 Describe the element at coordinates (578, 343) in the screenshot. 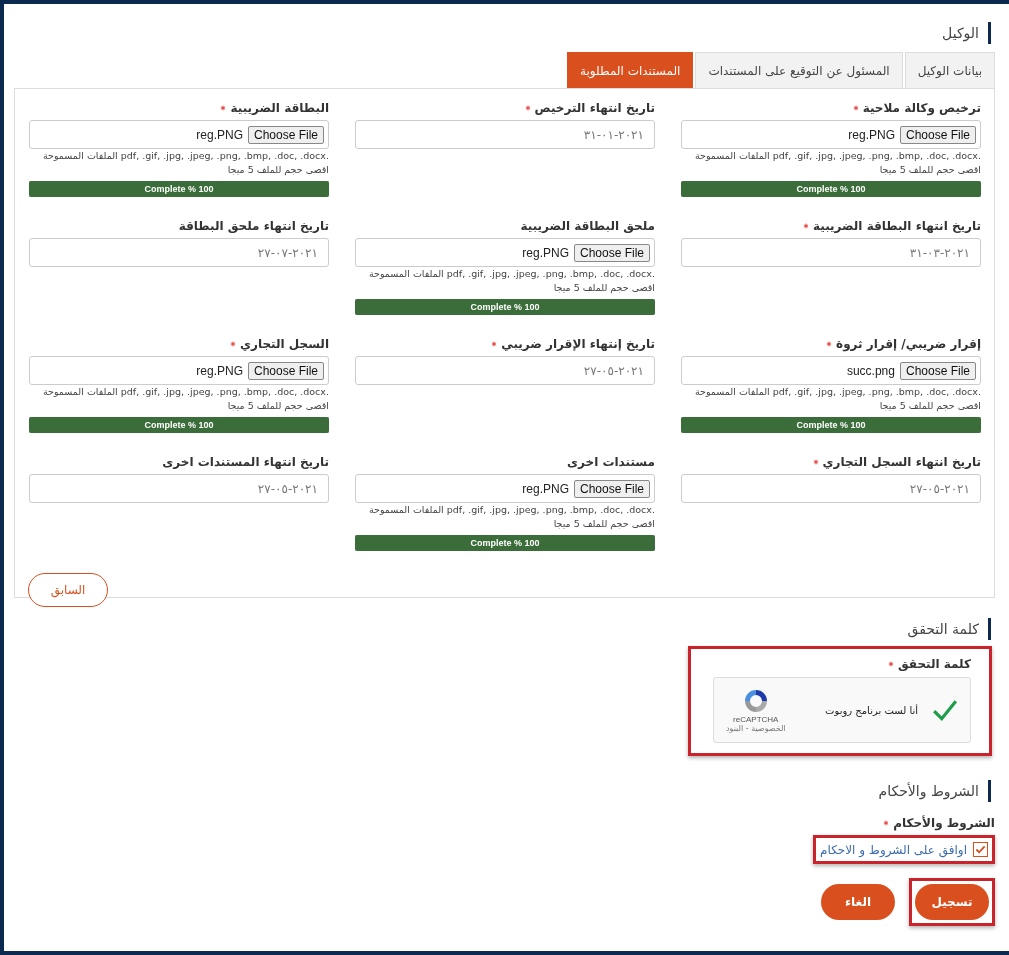

I see `field-label: تاريخ إنتهاء الإقرار ضريبي` at that location.